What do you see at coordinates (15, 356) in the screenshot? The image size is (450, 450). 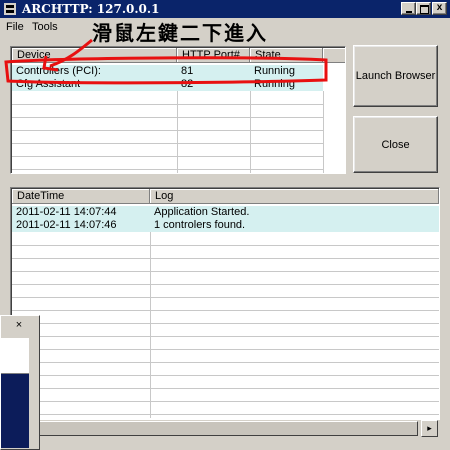 I see `background-window-content` at bounding box center [15, 356].